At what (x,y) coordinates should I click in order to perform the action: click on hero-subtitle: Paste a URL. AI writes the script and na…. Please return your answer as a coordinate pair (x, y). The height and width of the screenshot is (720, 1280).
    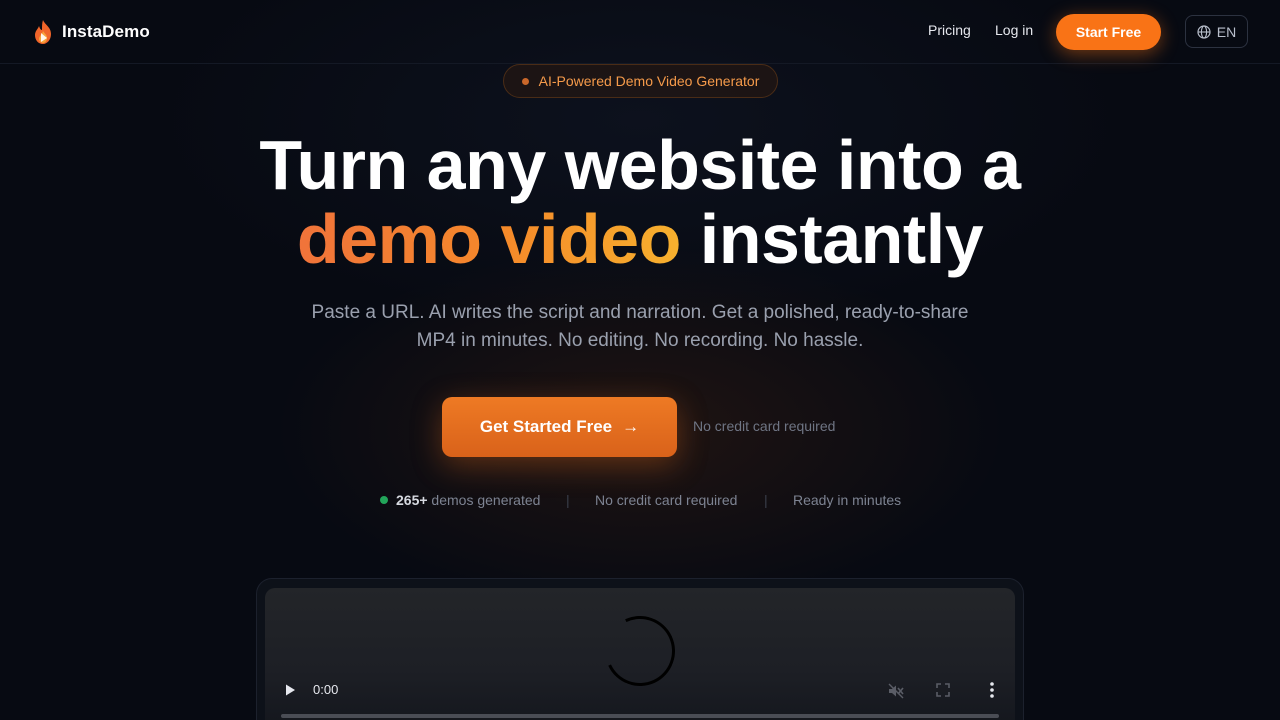
    Looking at the image, I should click on (640, 326).